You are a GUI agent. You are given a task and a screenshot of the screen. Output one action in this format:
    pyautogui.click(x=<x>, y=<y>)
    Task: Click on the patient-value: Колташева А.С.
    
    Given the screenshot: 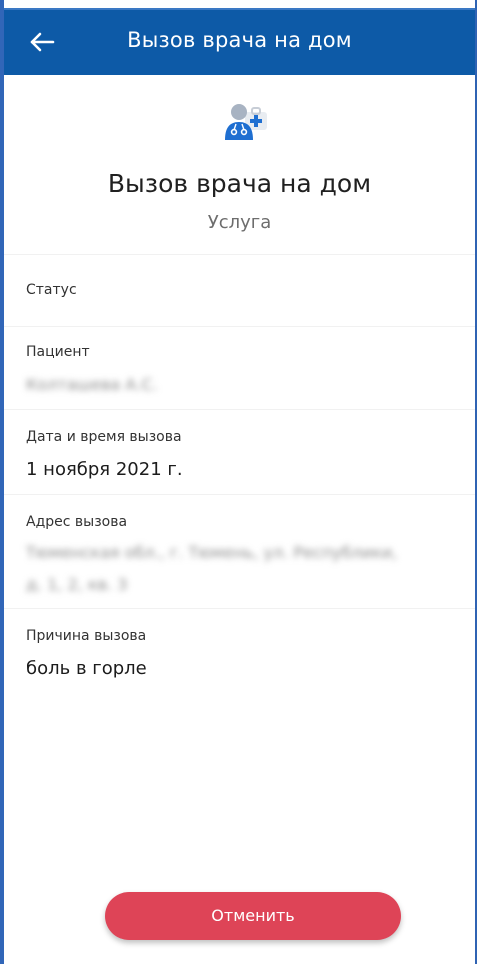 What is the action you would take?
    pyautogui.click(x=92, y=384)
    